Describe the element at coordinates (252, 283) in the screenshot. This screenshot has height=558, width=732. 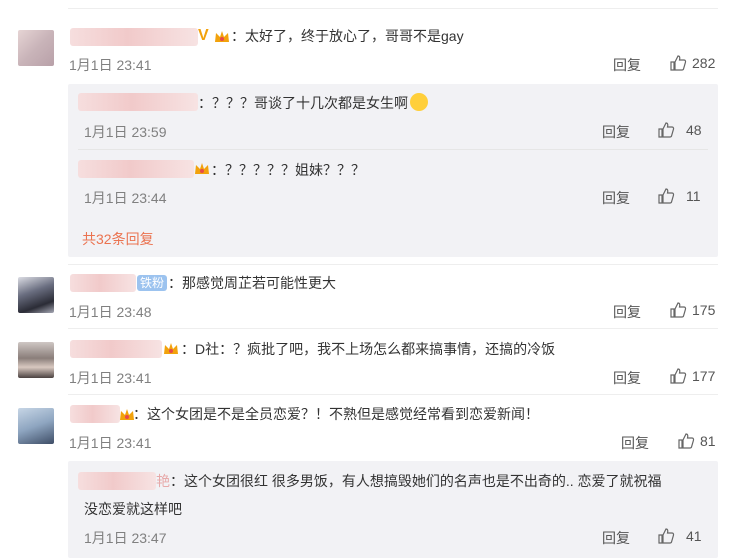
I see `comment-text: ：那感觉周芷若可能性更大` at that location.